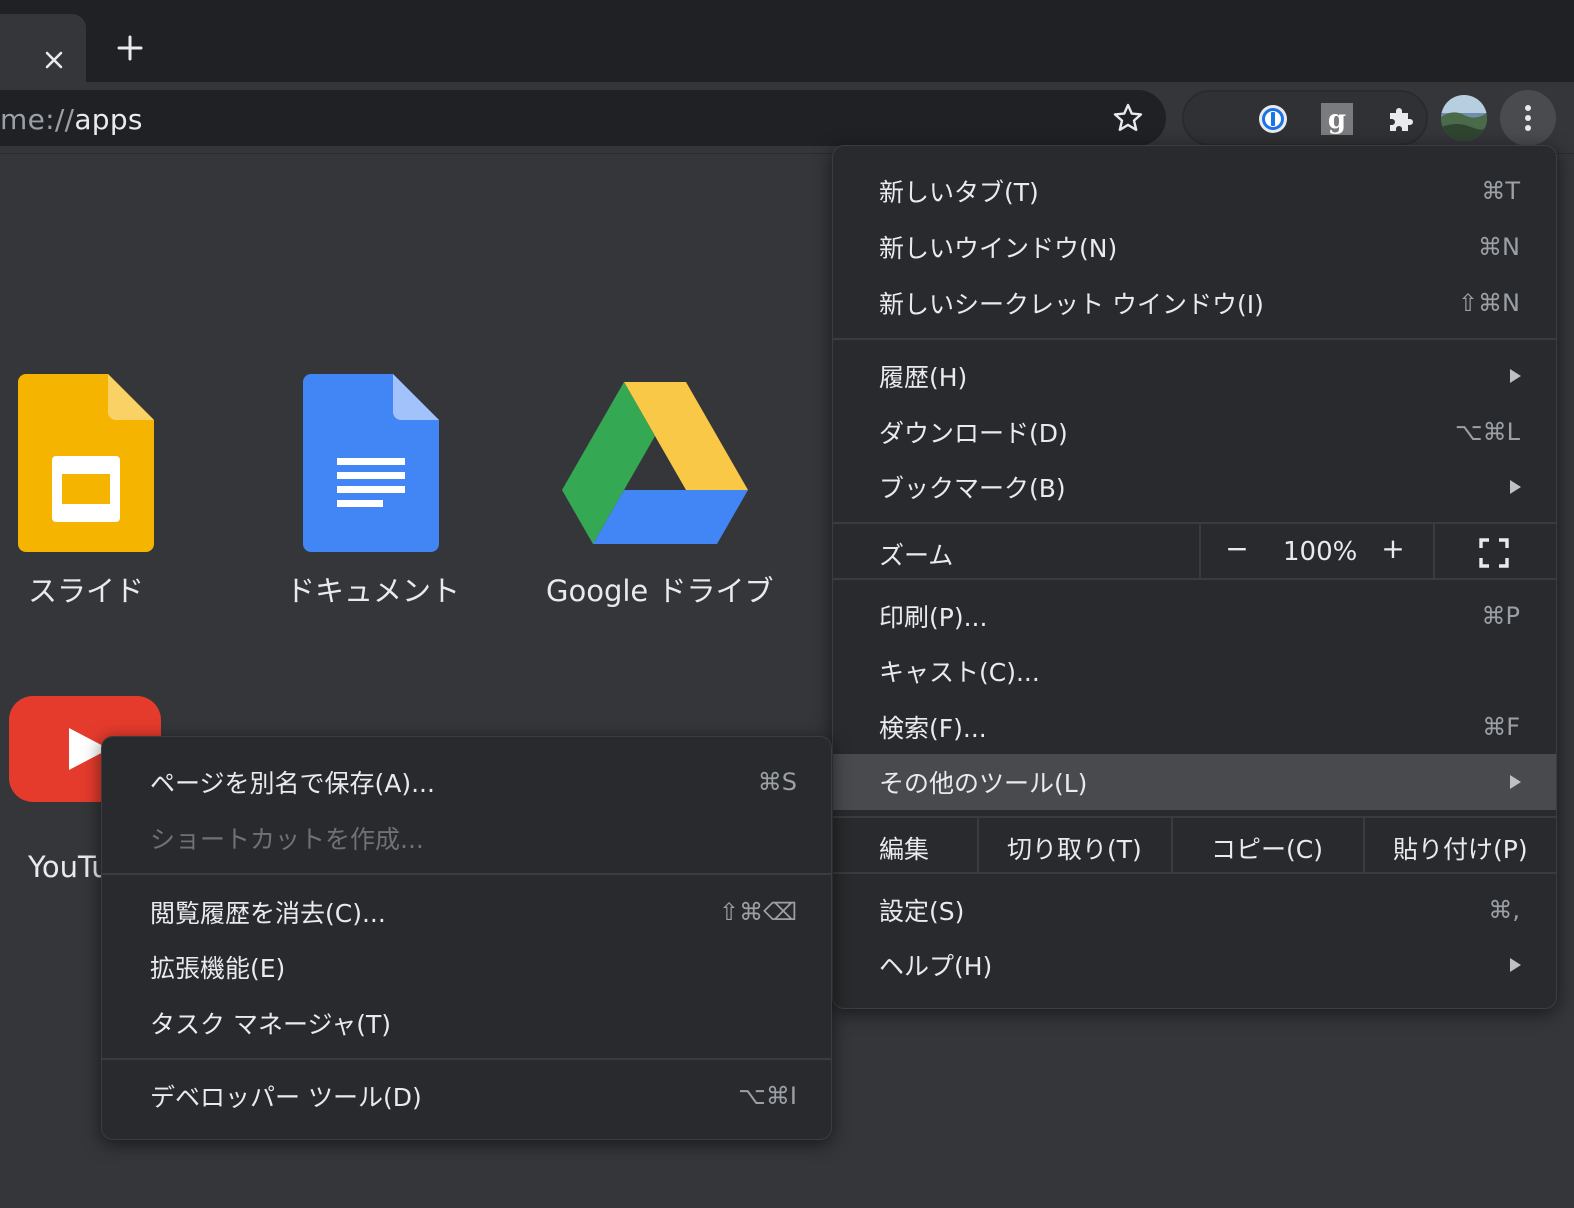 Image resolution: width=1574 pixels, height=1208 pixels. Describe the element at coordinates (86, 463) in the screenshot. I see `slides-icon` at that location.